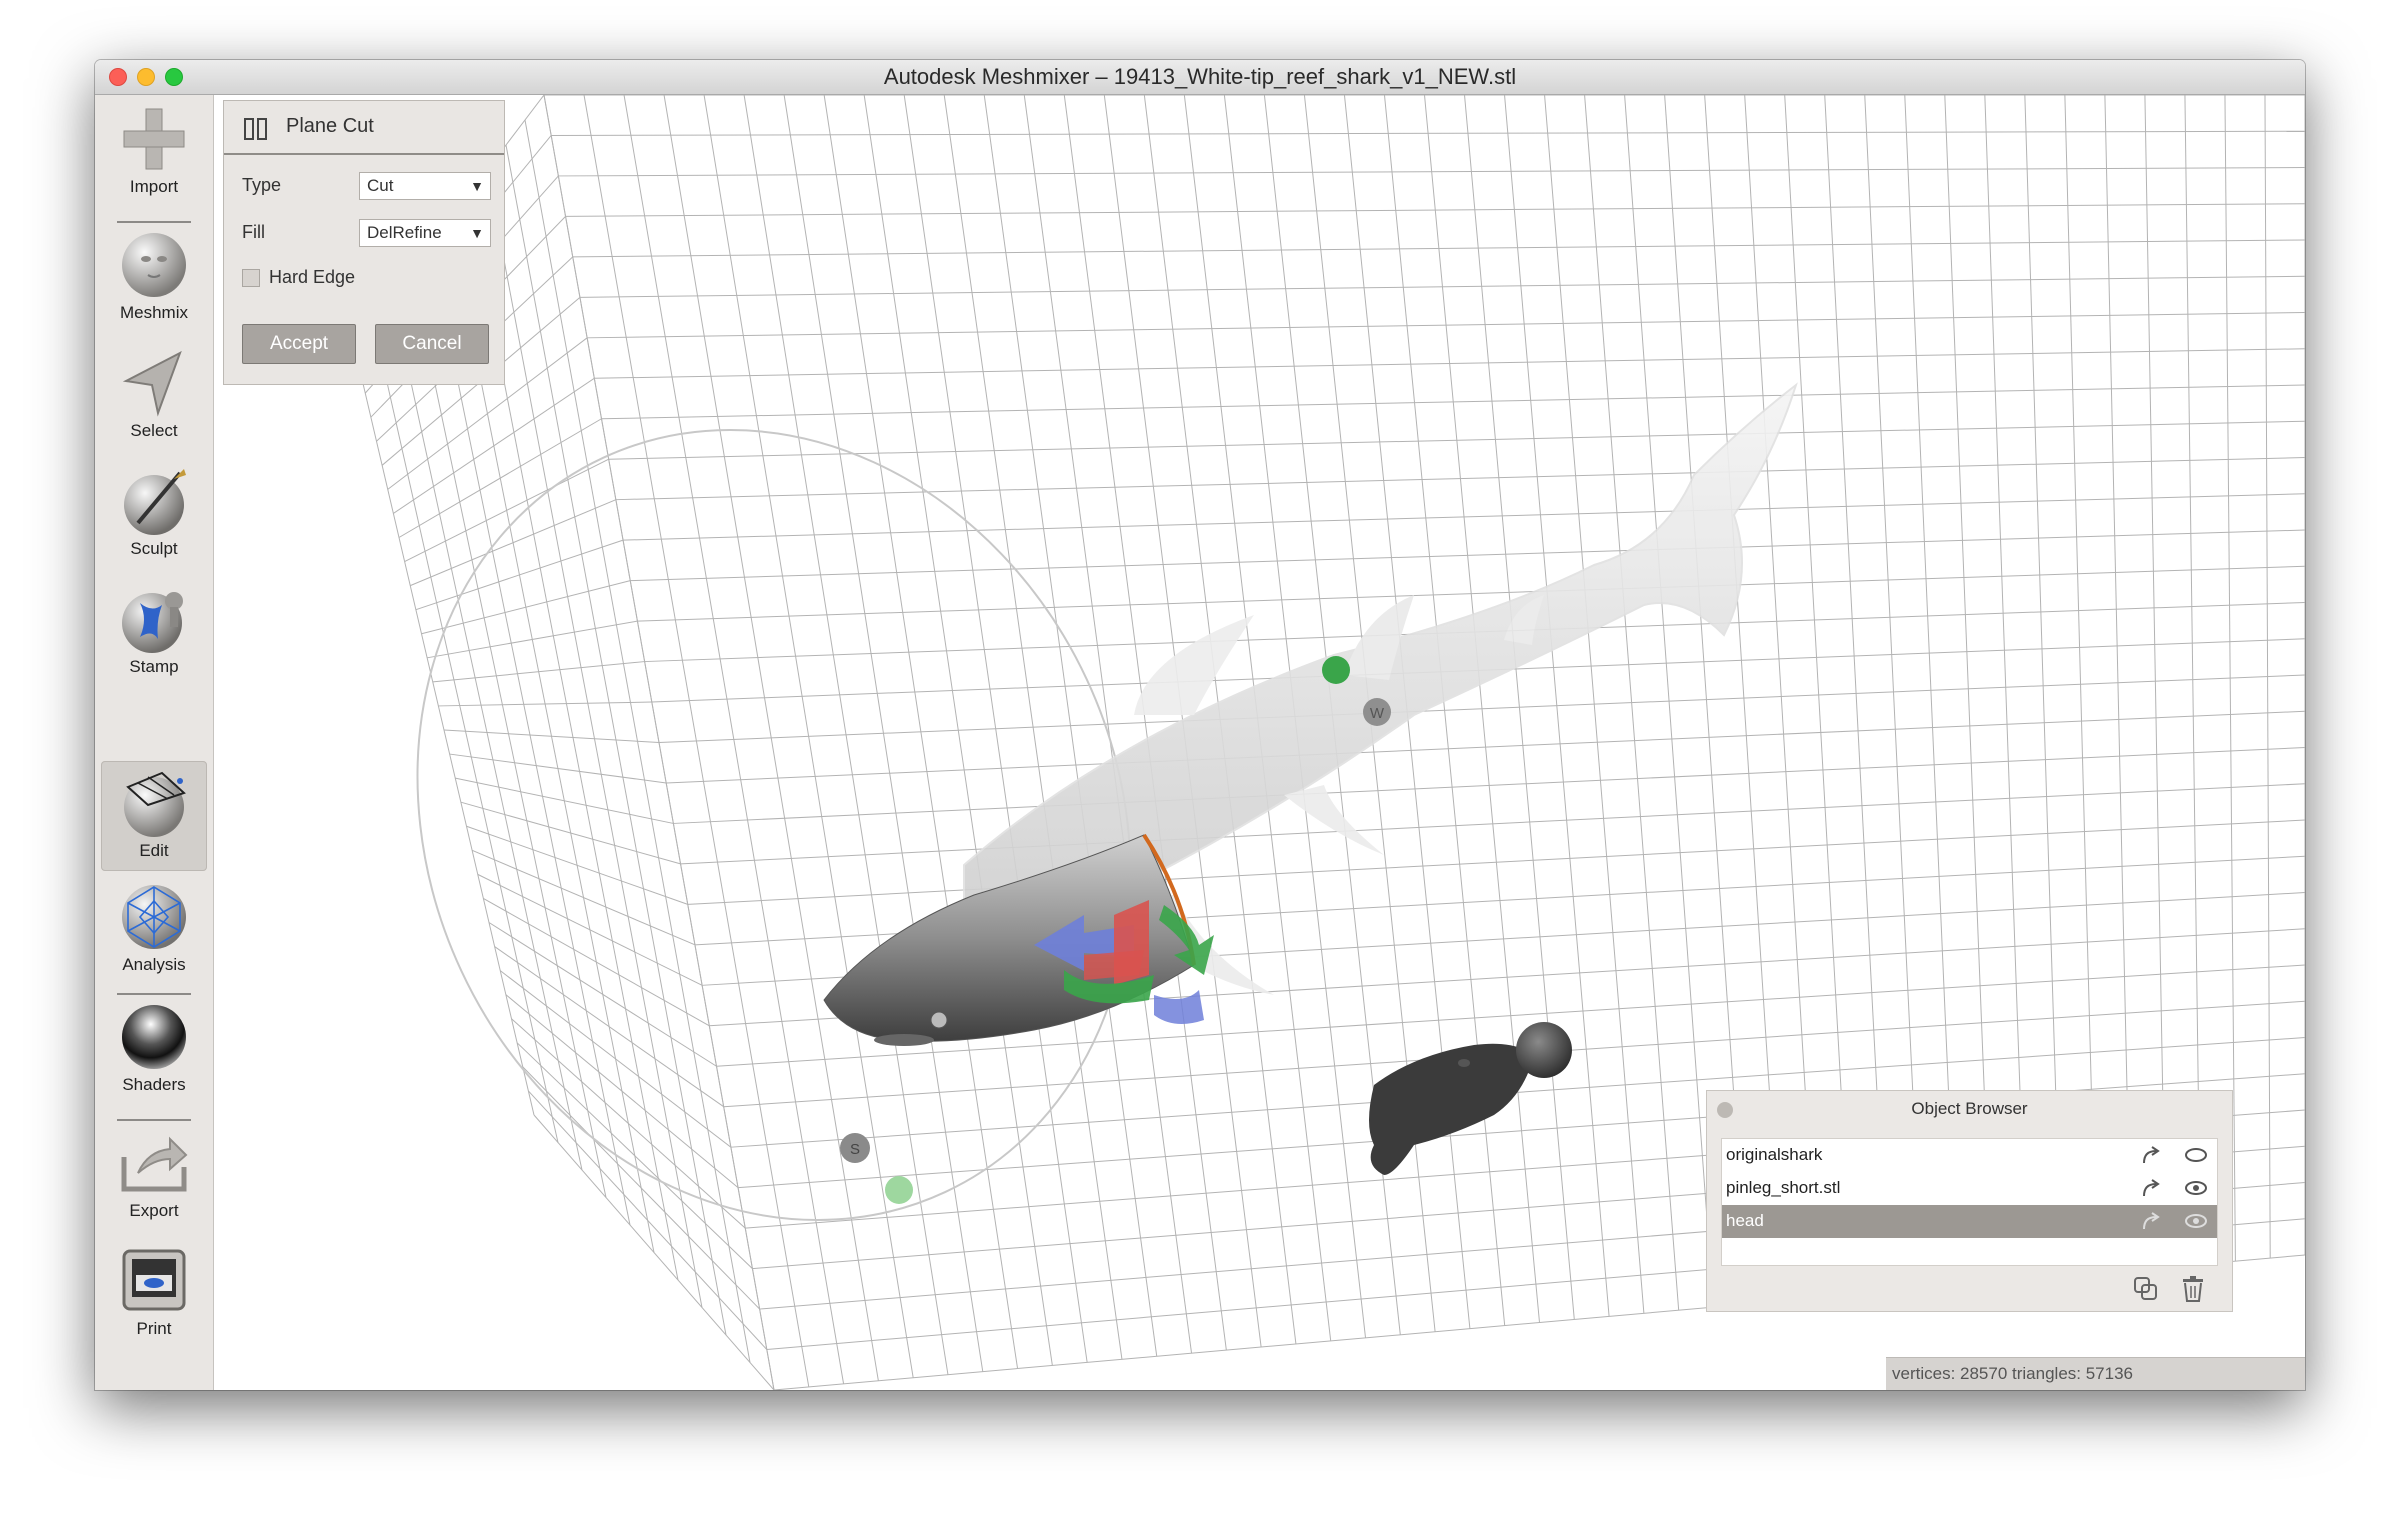 The width and height of the screenshot is (2400, 1521). Describe the element at coordinates (154, 139) in the screenshot. I see `plus-icon` at that location.